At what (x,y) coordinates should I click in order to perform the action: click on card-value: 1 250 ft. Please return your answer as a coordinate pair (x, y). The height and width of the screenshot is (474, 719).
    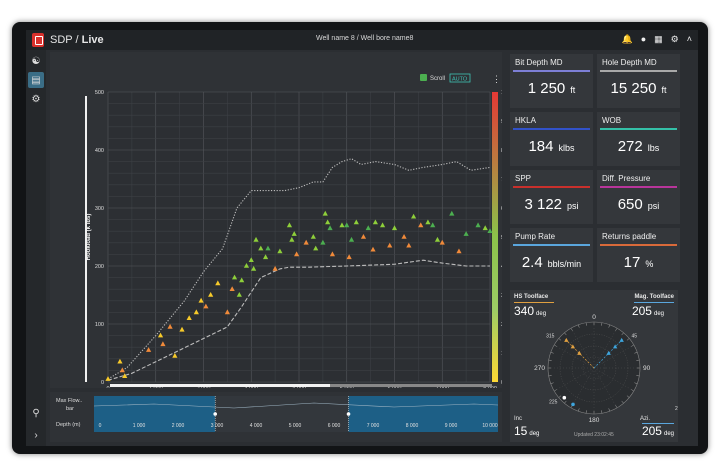
    Looking at the image, I should click on (551, 88).